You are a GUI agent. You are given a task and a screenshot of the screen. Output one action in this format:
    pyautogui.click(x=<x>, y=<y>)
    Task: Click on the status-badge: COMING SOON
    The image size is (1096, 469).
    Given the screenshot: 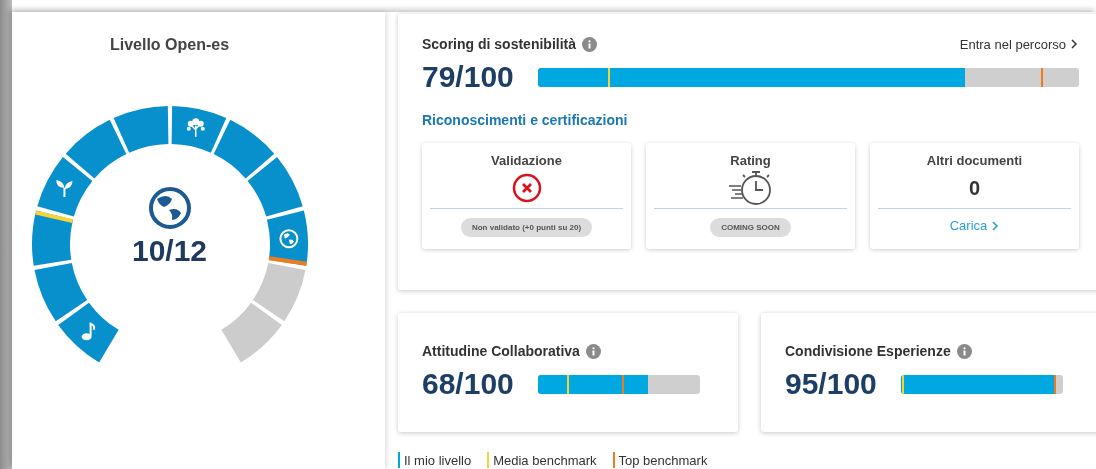 What is the action you would take?
    pyautogui.click(x=750, y=227)
    